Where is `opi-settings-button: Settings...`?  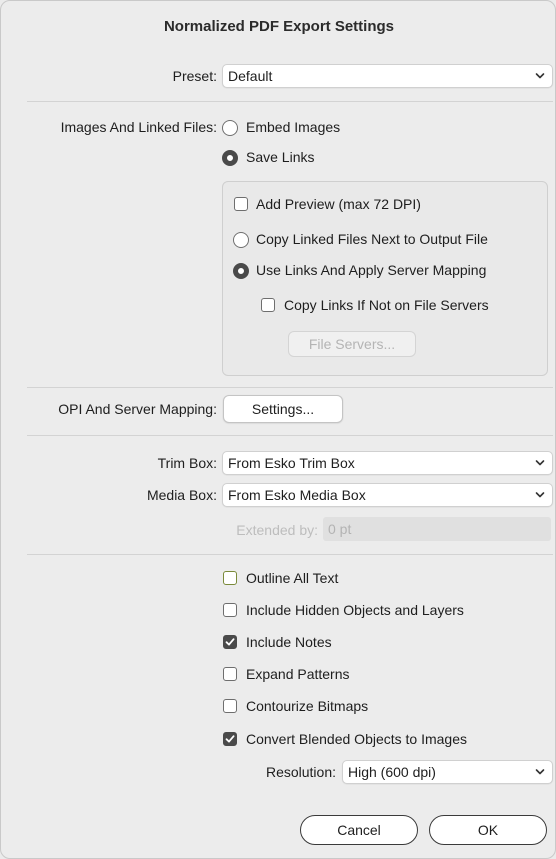 opi-settings-button: Settings... is located at coordinates (283, 409).